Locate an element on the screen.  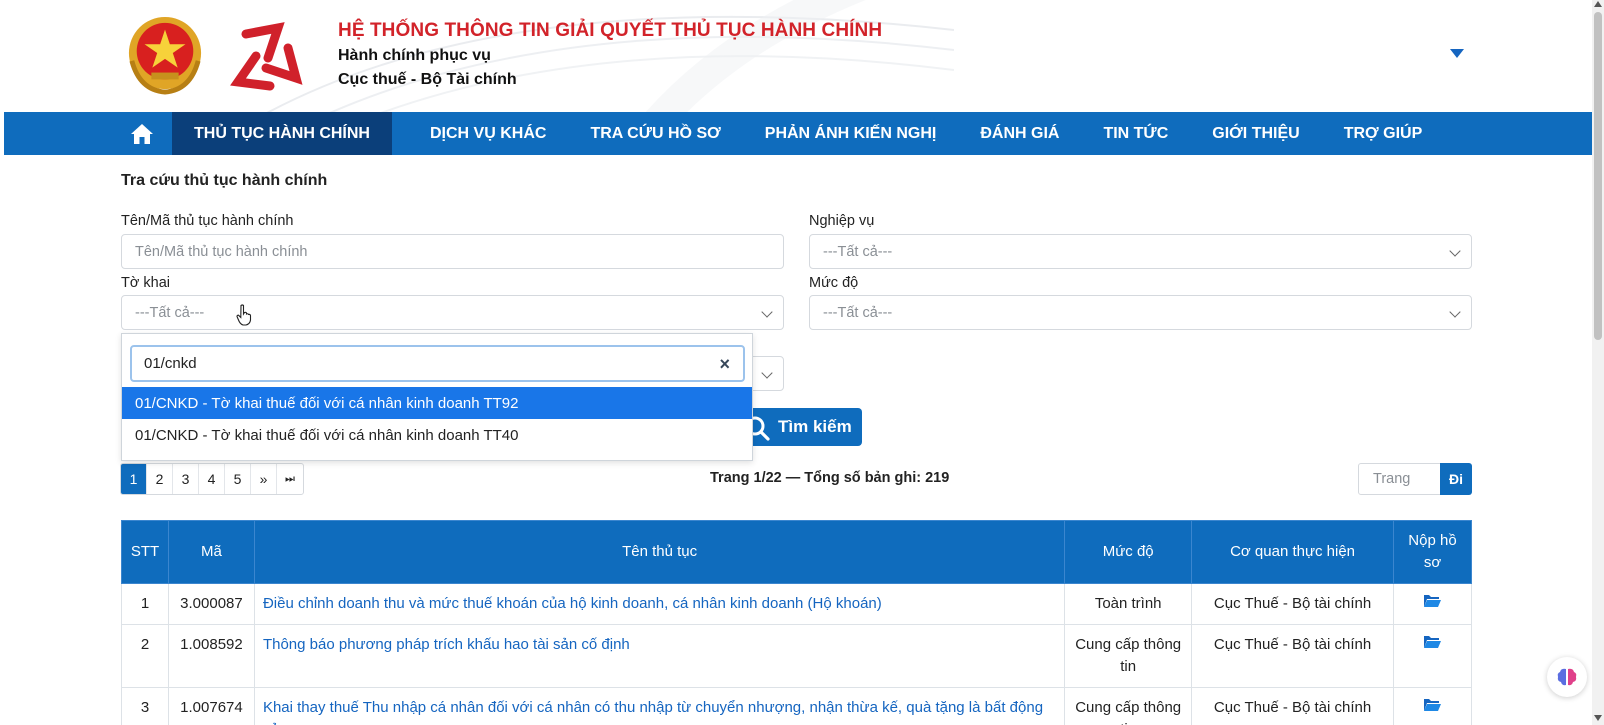
row-code: 1.007674 is located at coordinates (211, 706).